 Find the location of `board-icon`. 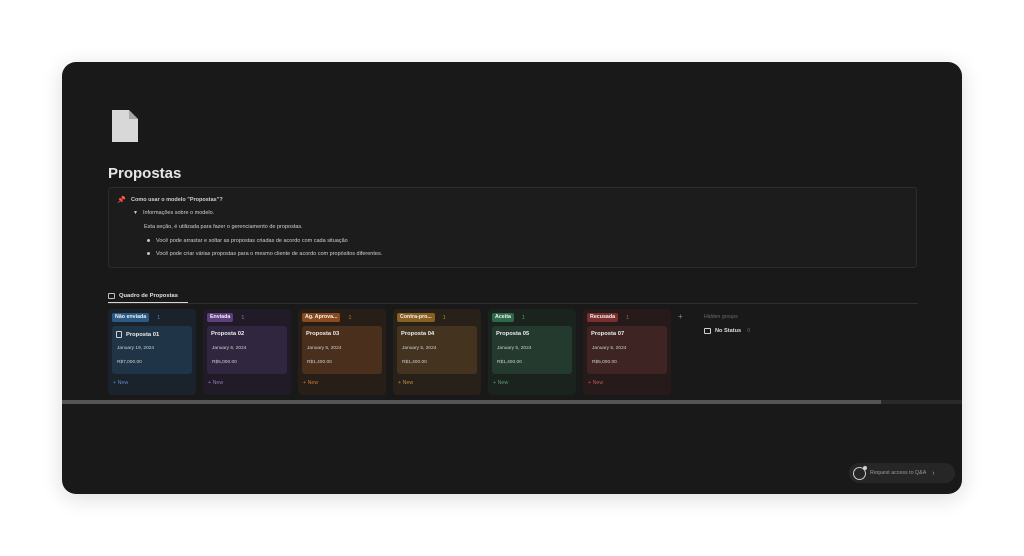

board-icon is located at coordinates (111, 296).